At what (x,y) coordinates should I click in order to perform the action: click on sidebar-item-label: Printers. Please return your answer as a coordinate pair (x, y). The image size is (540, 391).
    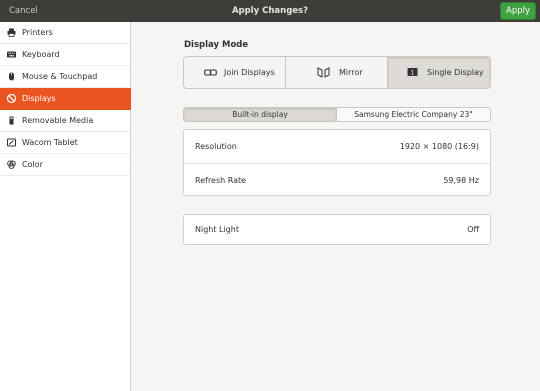
    Looking at the image, I should click on (37, 32).